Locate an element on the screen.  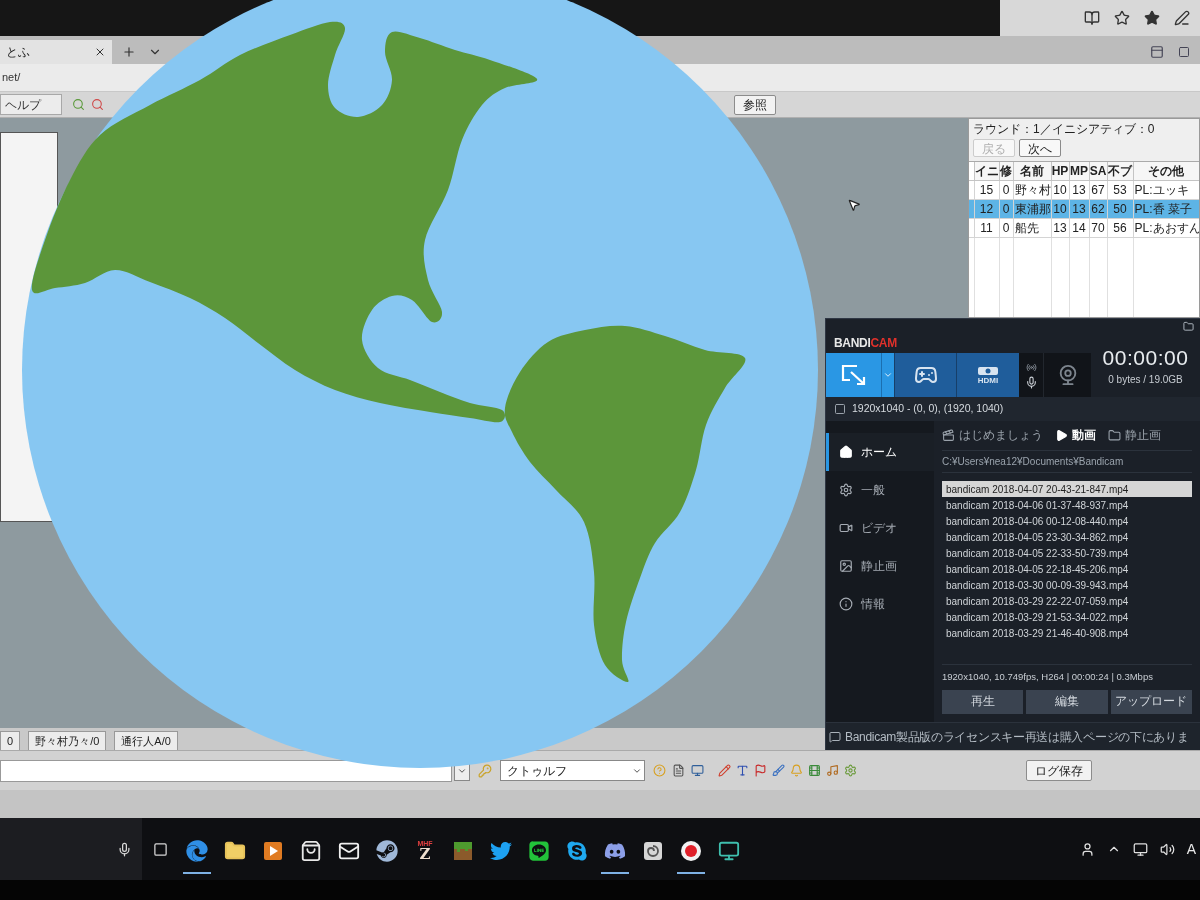
menu-tab: ヘルプ is located at coordinates (31, 104).